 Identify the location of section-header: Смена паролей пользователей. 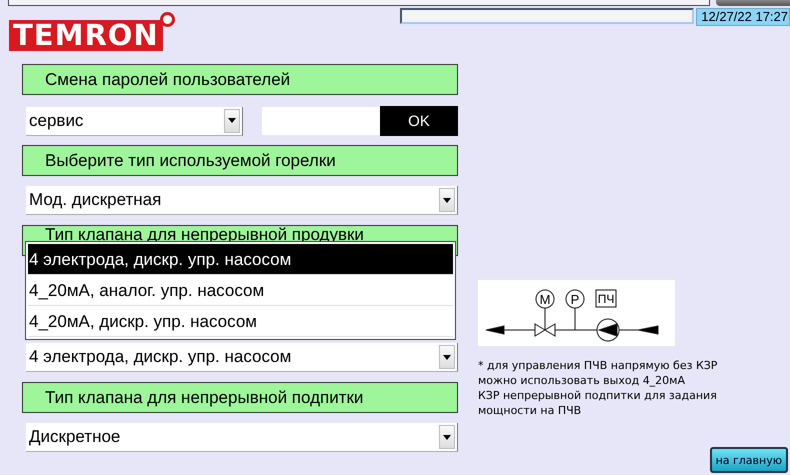
(240, 79).